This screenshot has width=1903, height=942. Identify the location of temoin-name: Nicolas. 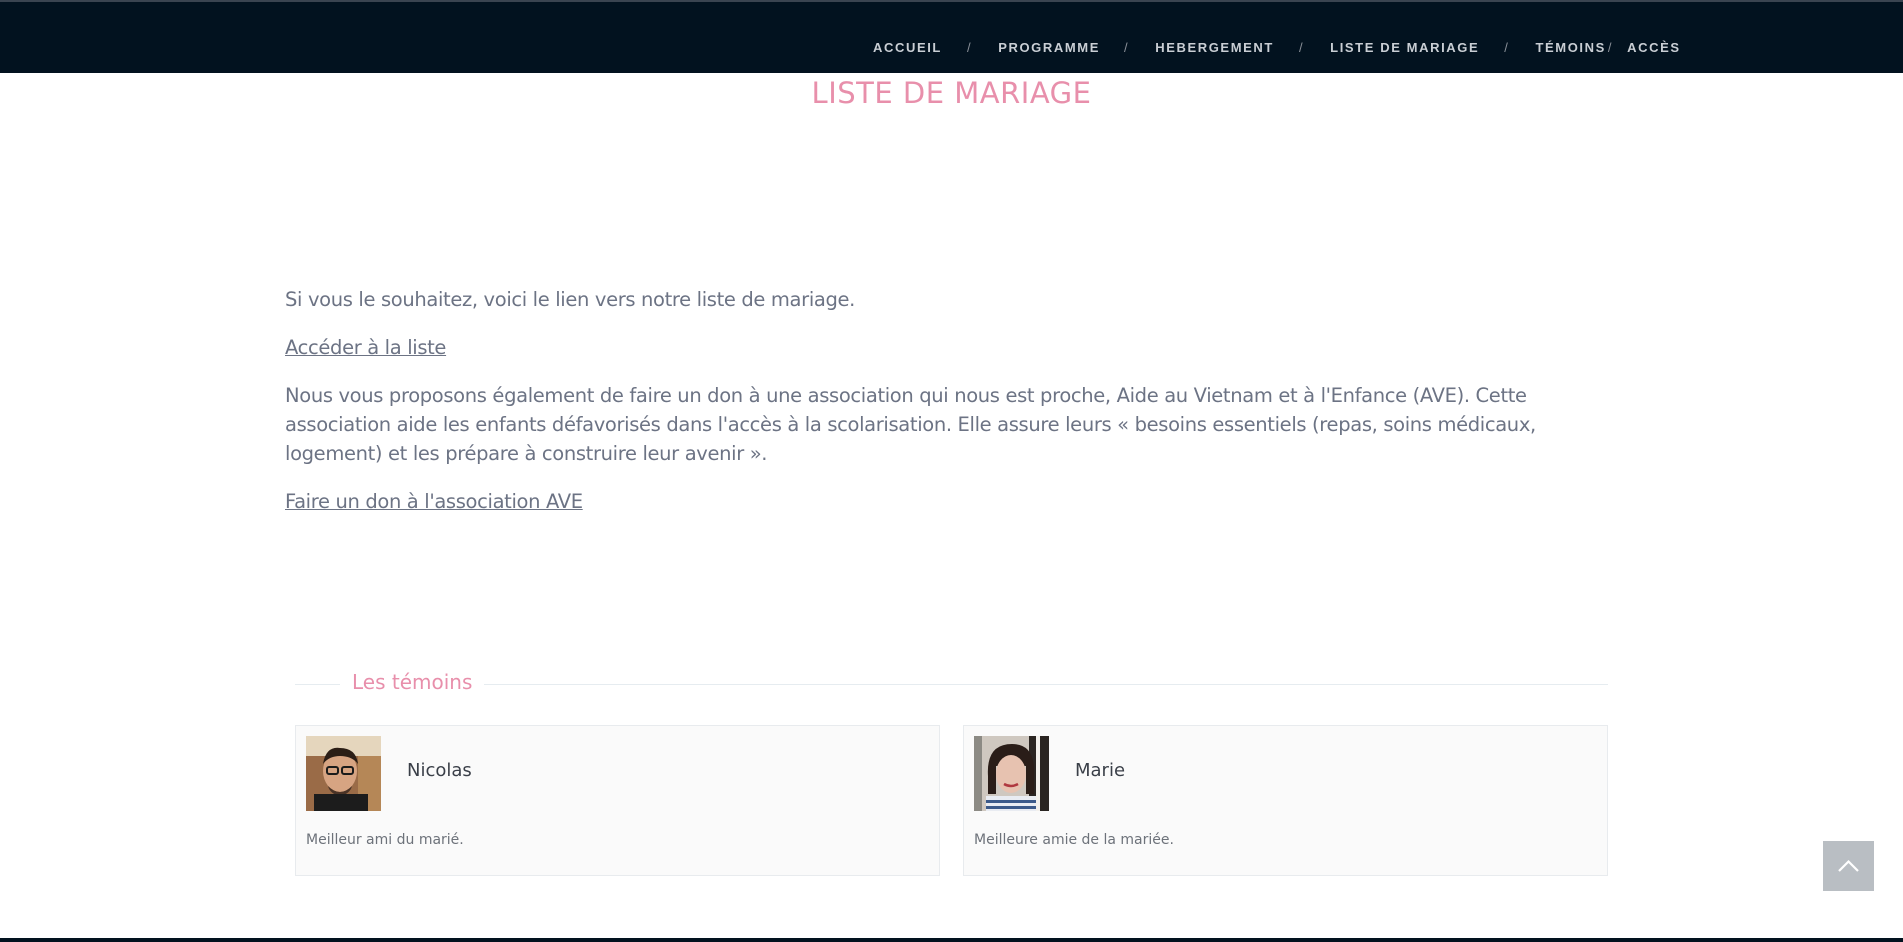
(439, 770).